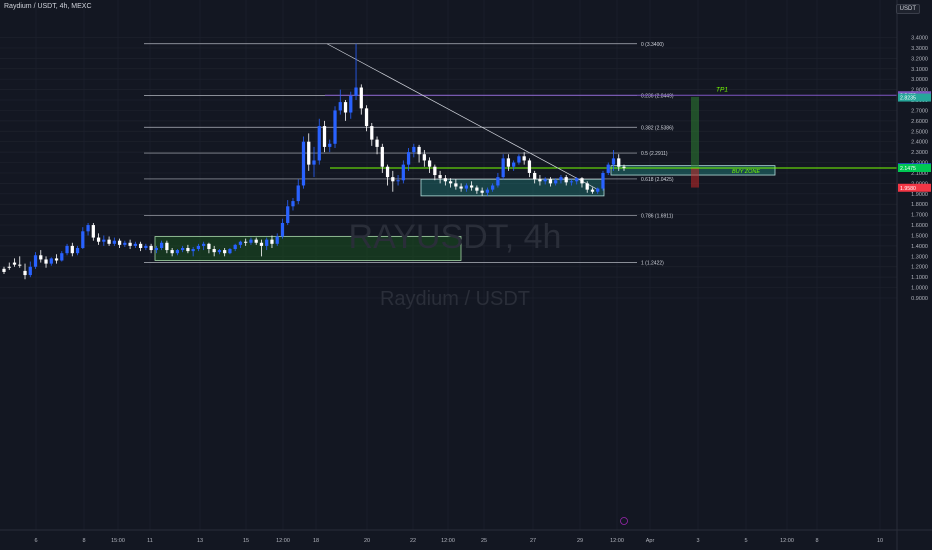 Image resolution: width=932 pixels, height=550 pixels. Describe the element at coordinates (697, 541) in the screenshot. I see `x-tick-label: 3` at that location.